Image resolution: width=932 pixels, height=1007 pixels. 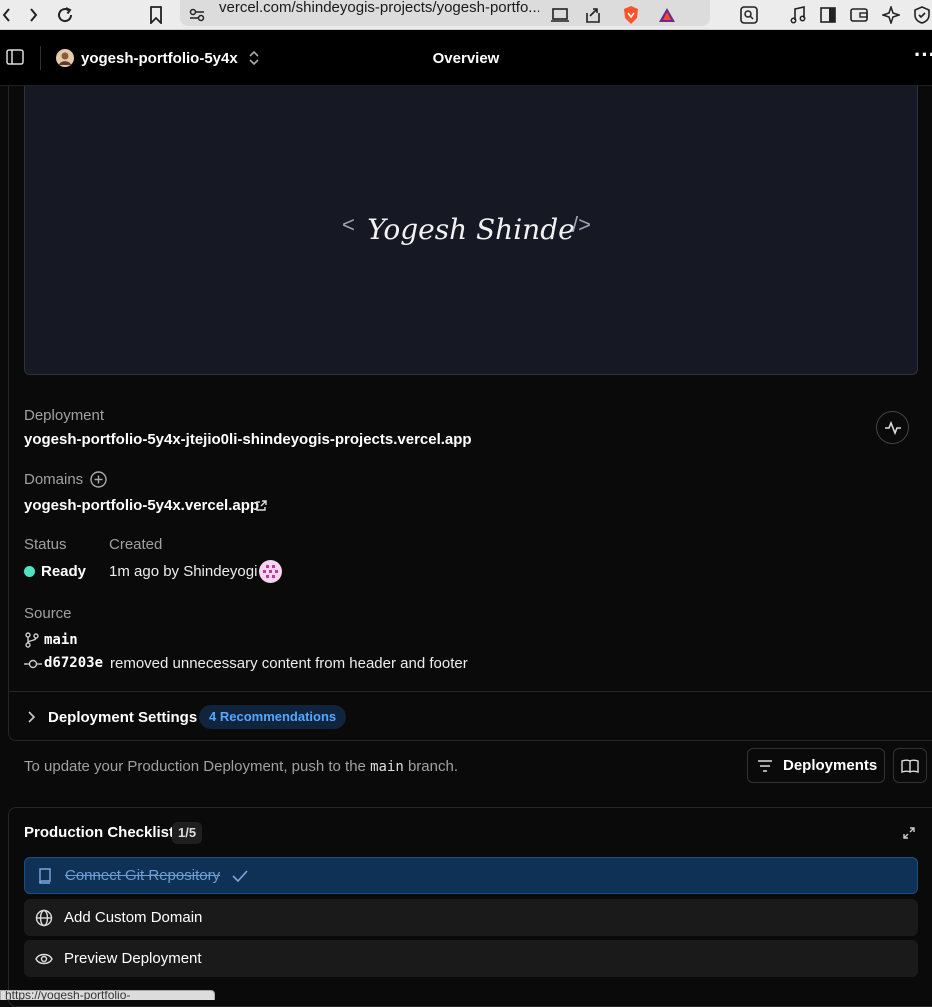 What do you see at coordinates (471, 875) in the screenshot?
I see `checklist-item-connect-git: Connect Git Repository` at bounding box center [471, 875].